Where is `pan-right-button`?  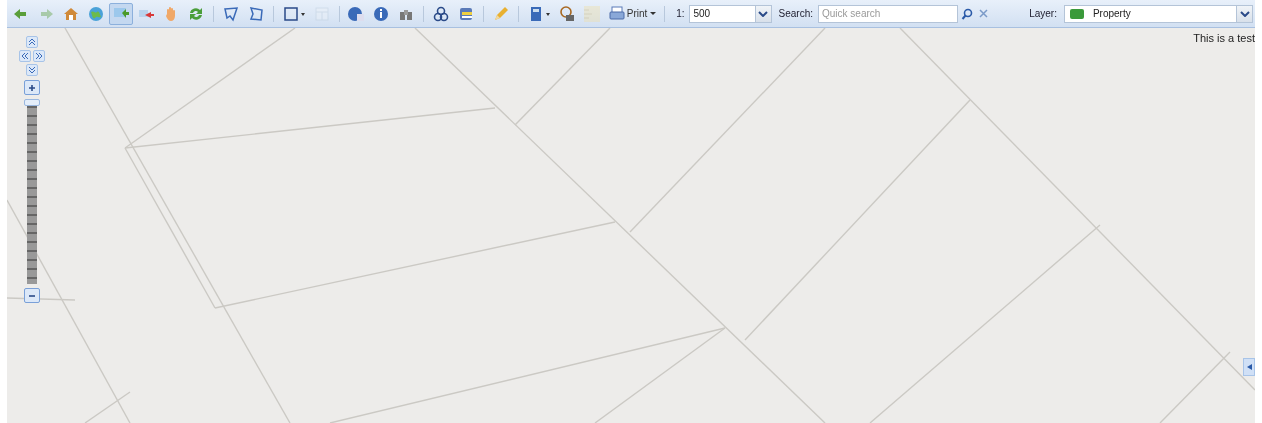
pan-right-button is located at coordinates (39, 56).